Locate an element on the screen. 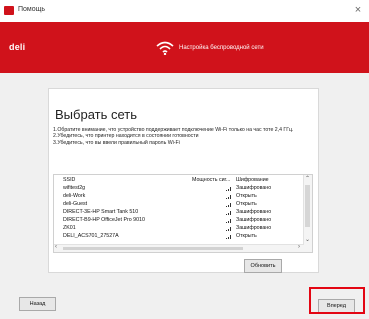 The height and width of the screenshot is (319, 369). page-title: Выбрать сеть is located at coordinates (96, 114).